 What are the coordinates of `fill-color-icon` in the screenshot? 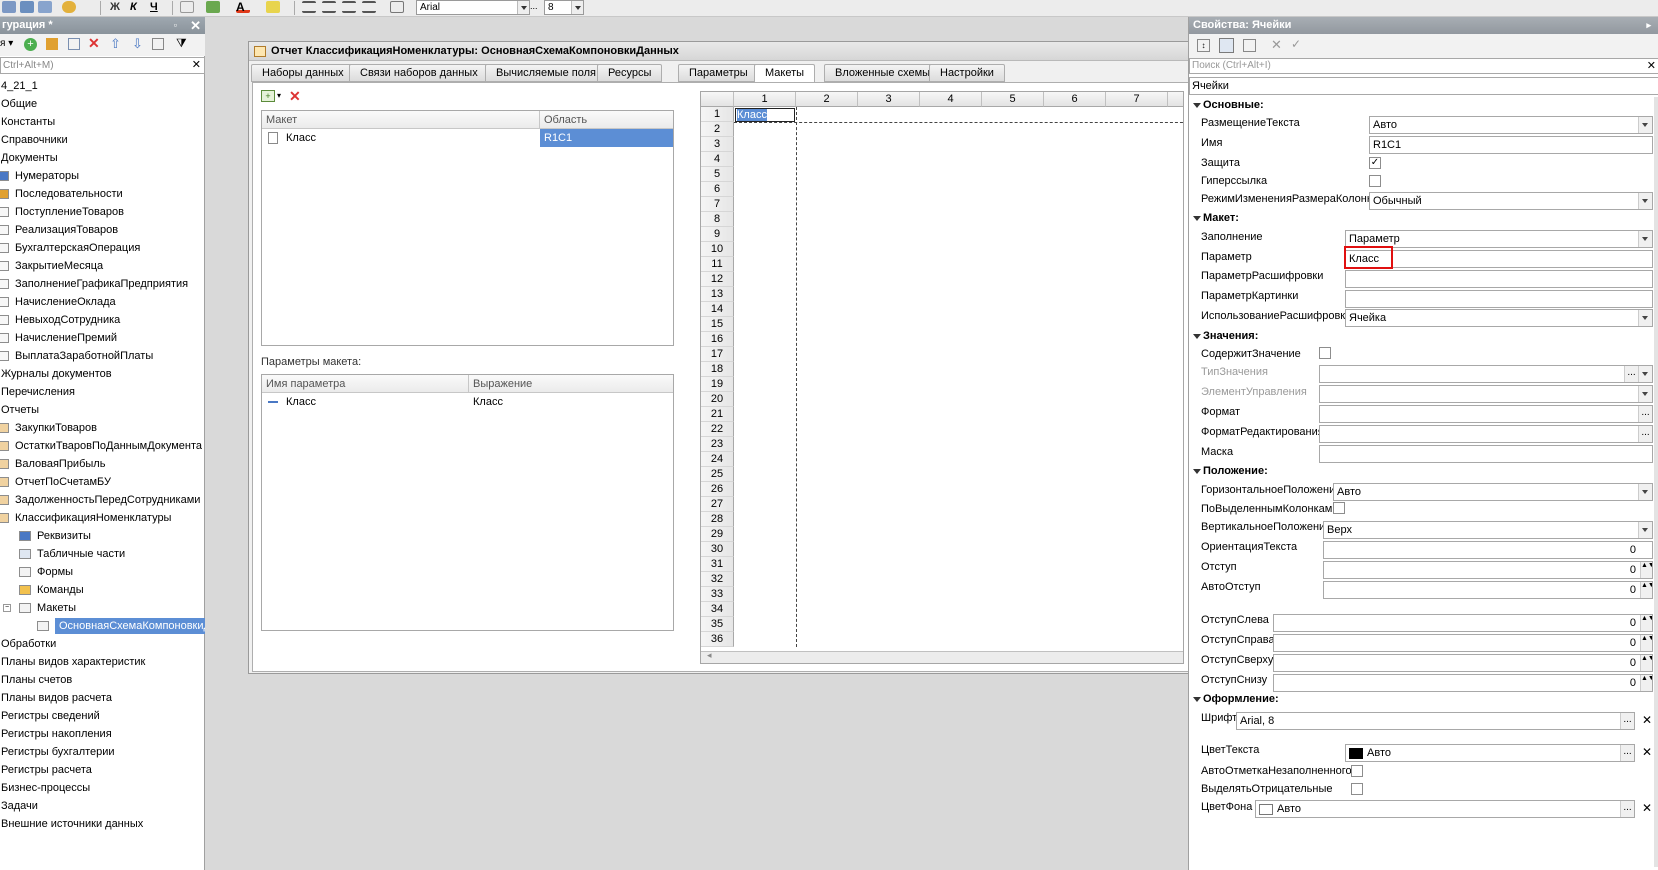 It's located at (213, 7).